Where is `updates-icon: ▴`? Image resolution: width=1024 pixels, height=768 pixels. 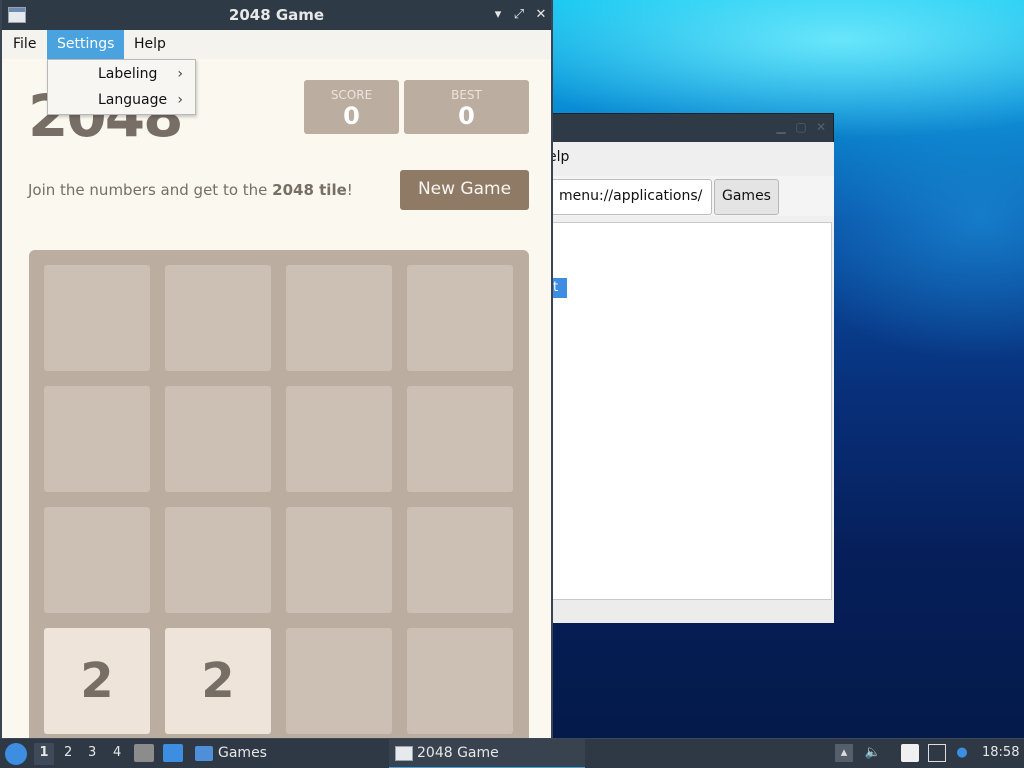 updates-icon: ▴ is located at coordinates (844, 753).